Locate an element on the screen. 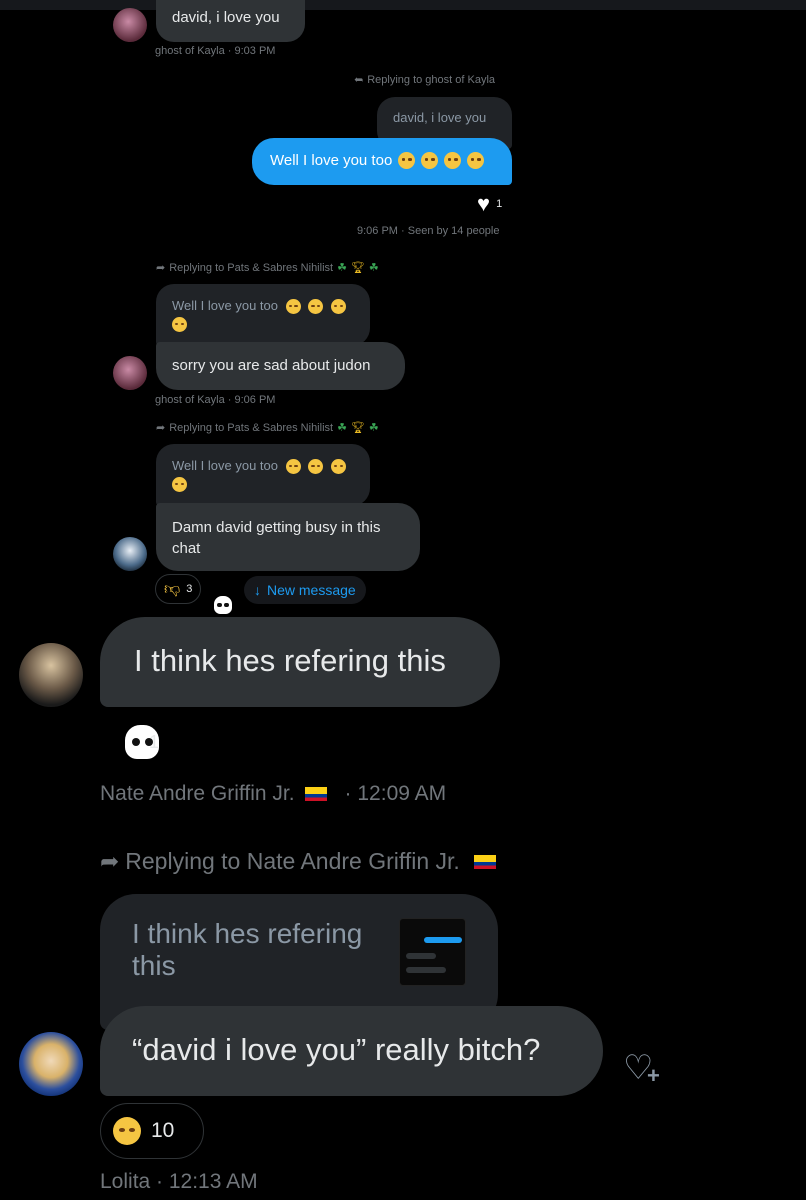 The height and width of the screenshot is (1200, 806). message-meta: Nate Andre Griffin Jr. · 12:09 AM is located at coordinates (273, 793).